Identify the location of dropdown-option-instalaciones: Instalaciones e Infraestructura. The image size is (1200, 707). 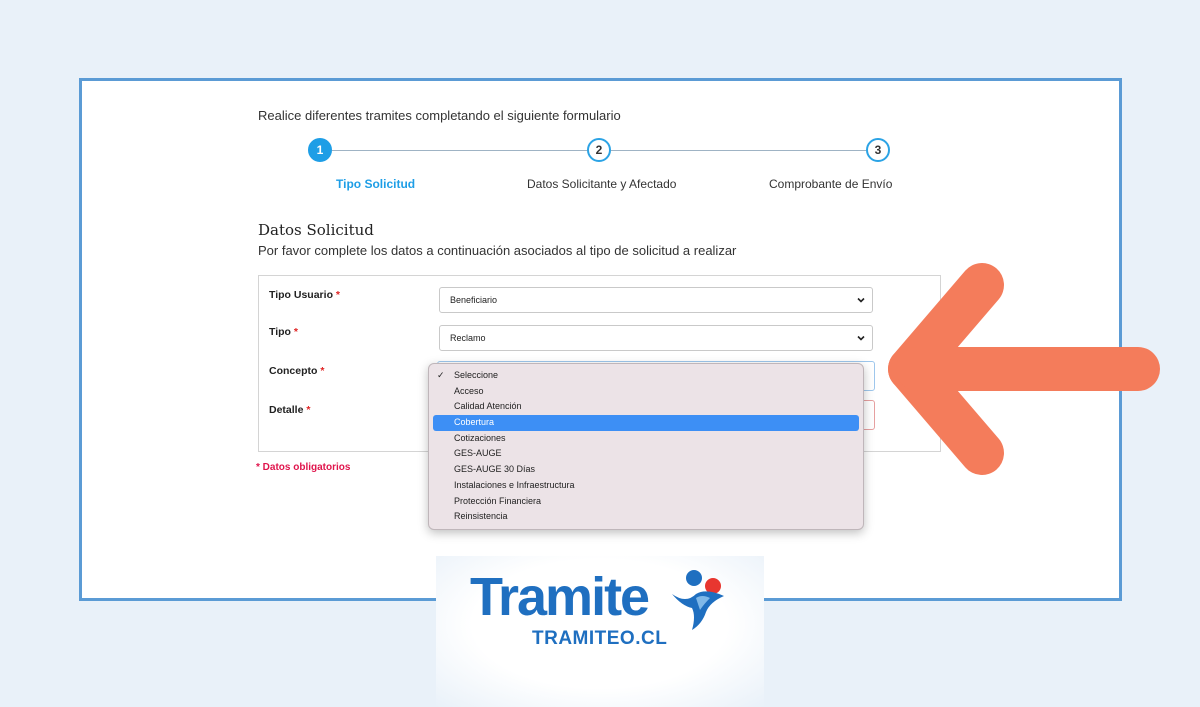
(646, 486).